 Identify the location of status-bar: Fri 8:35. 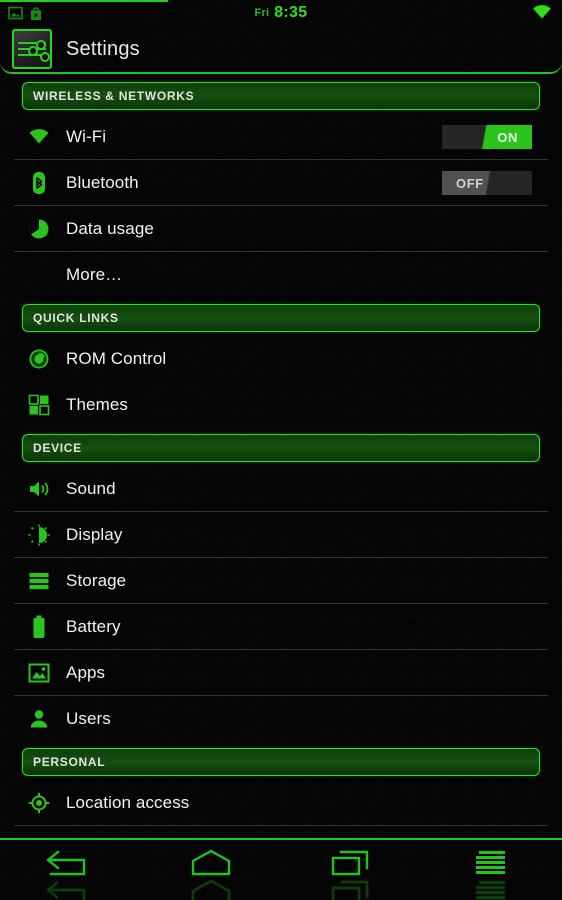
(281, 13).